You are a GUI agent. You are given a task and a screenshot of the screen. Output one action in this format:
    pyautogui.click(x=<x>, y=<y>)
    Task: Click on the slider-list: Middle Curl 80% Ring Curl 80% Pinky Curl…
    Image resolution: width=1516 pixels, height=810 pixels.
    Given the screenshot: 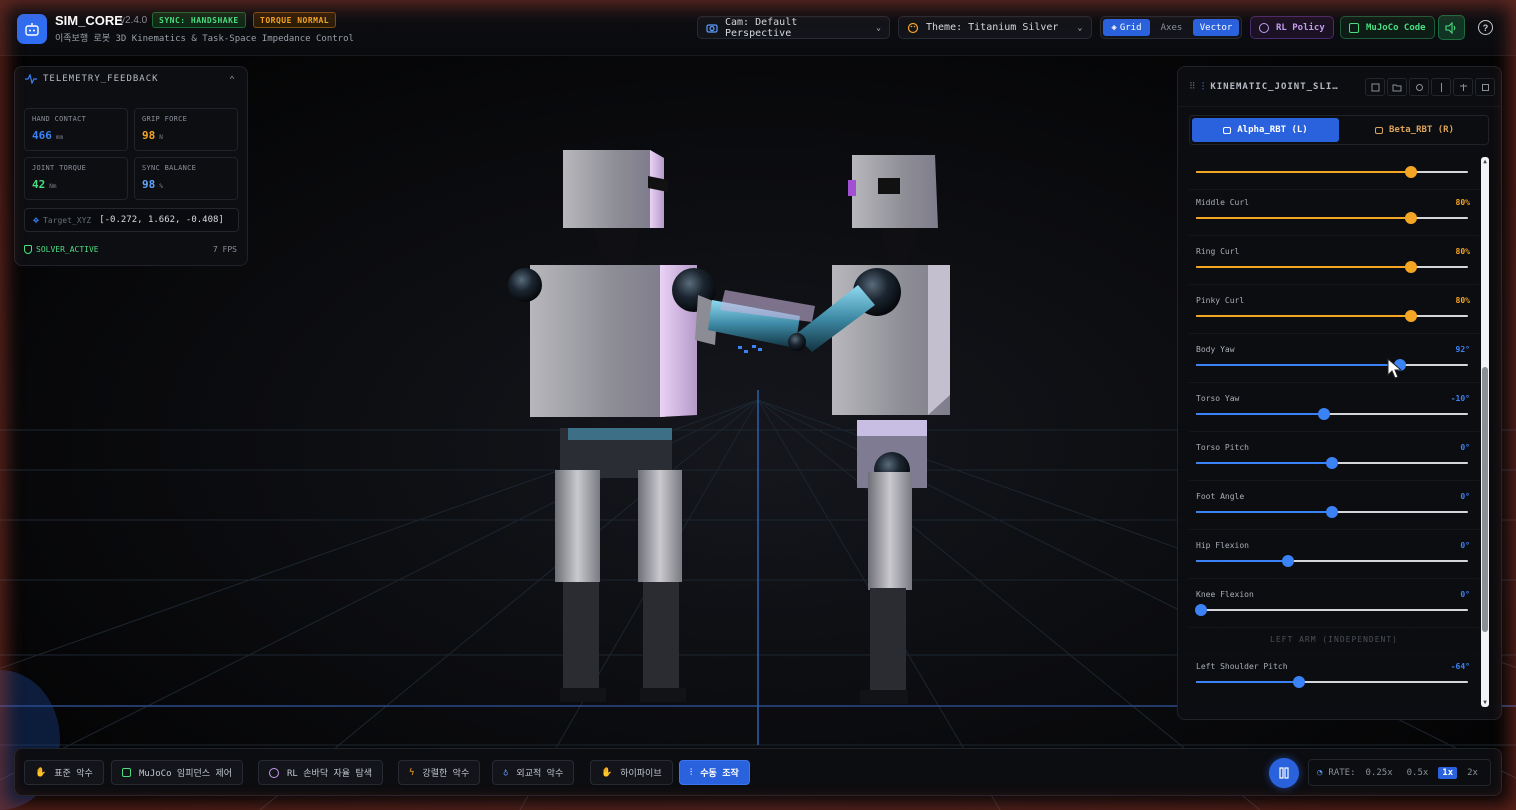 What is the action you would take?
    pyautogui.click(x=1334, y=434)
    